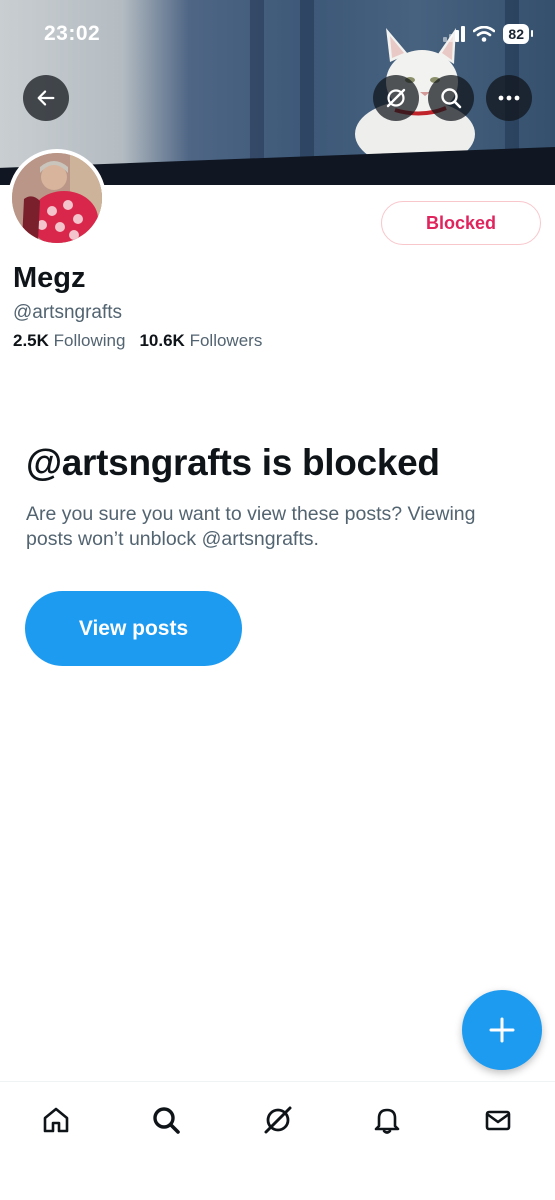 Image resolution: width=555 pixels, height=1200 pixels. I want to click on profile-name: Megz, so click(49, 278).